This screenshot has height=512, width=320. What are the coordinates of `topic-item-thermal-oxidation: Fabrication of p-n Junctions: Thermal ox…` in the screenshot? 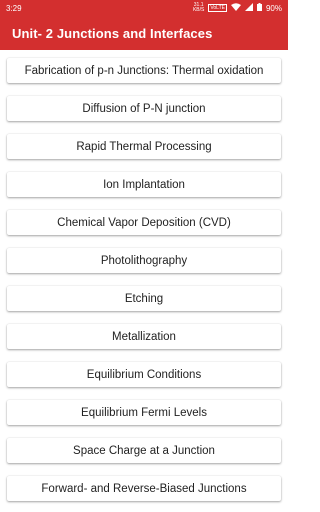 It's located at (144, 70).